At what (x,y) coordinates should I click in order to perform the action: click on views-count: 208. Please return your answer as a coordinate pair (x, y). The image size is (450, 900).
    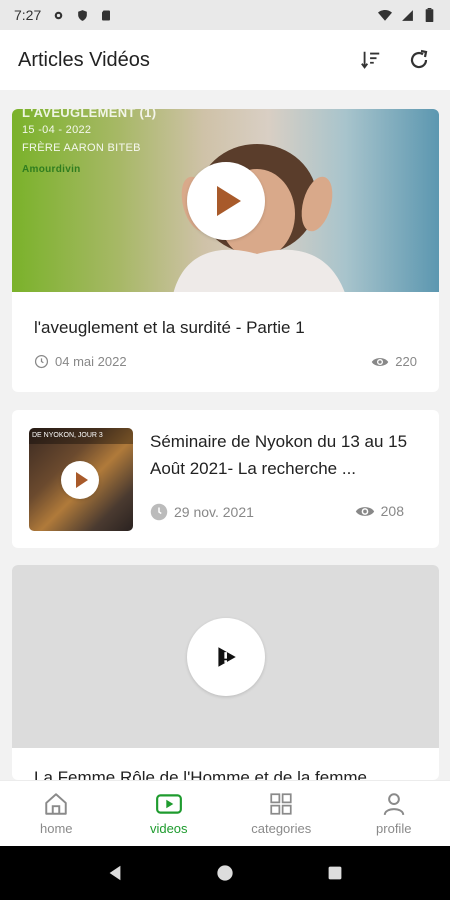
    Looking at the image, I should click on (392, 511).